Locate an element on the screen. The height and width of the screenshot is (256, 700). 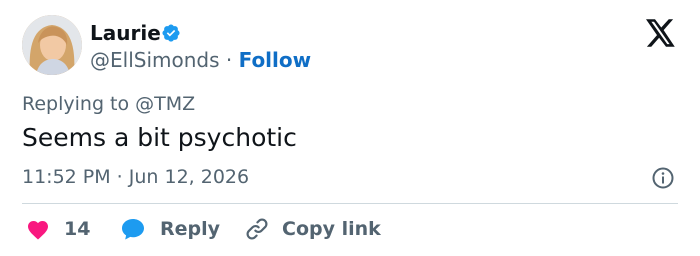
reply-label: Reply is located at coordinates (190, 229).